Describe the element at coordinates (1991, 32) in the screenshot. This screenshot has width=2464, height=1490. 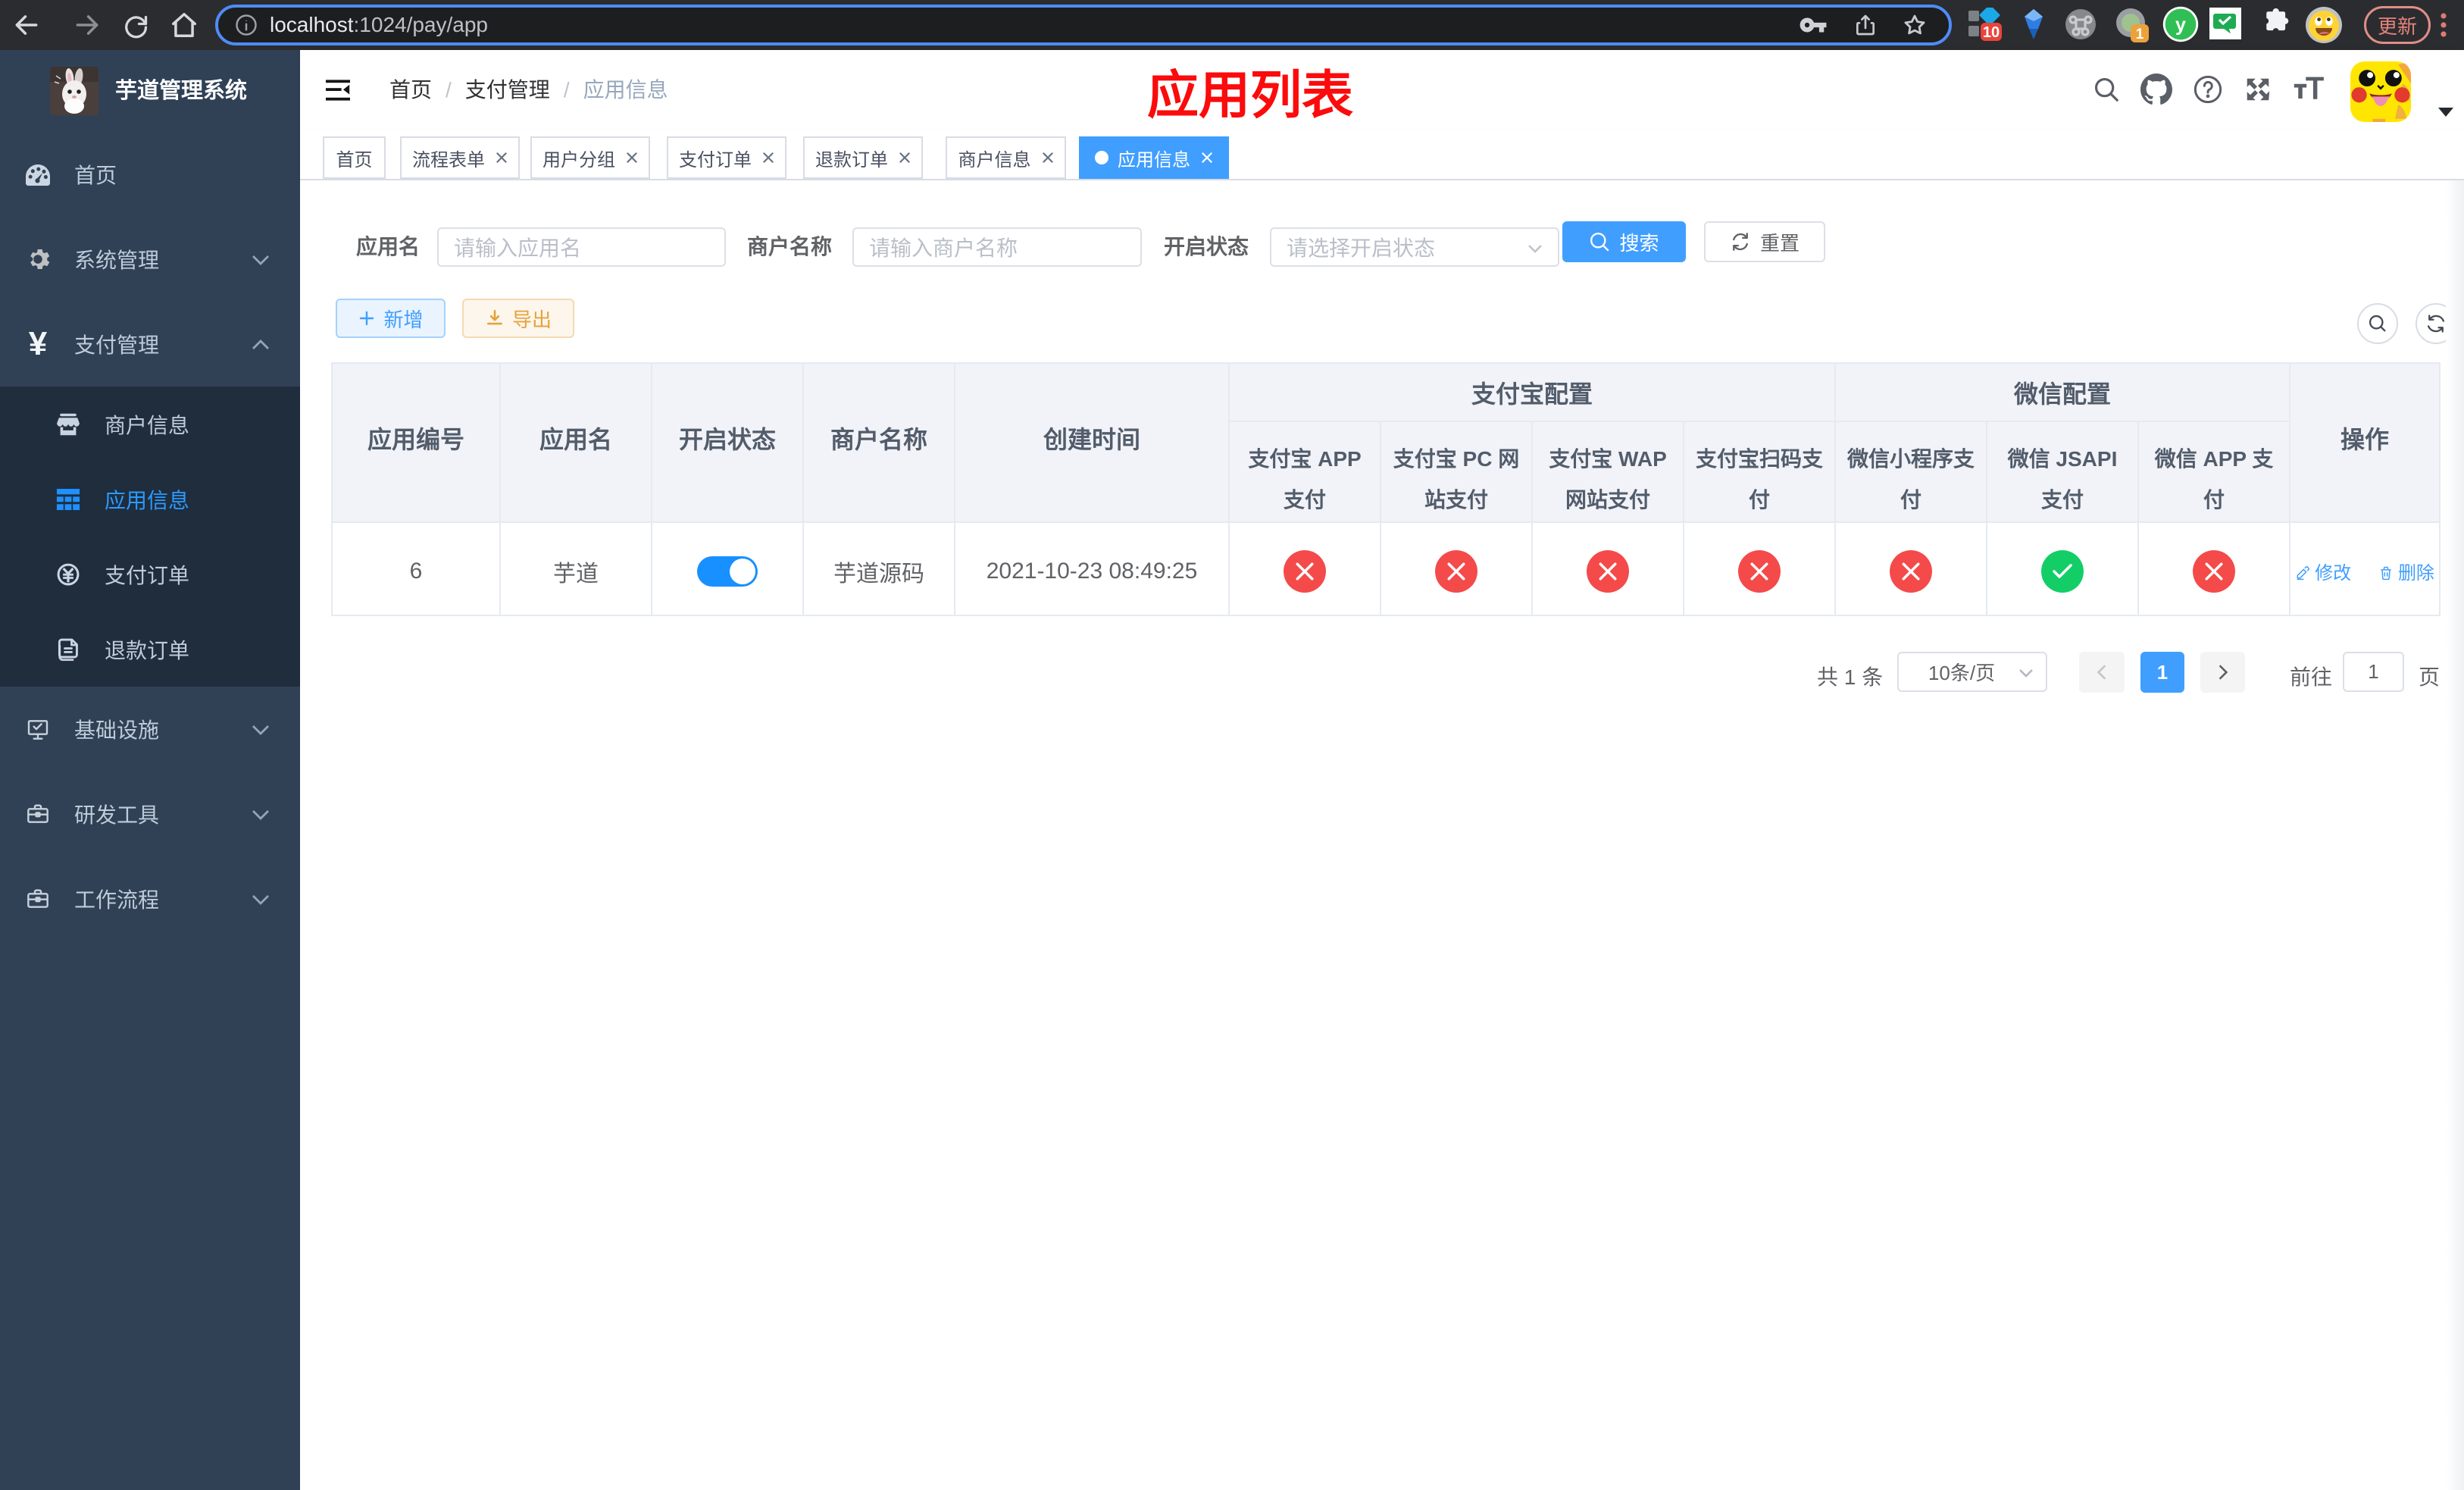
I see `svg-text: 10` at that location.